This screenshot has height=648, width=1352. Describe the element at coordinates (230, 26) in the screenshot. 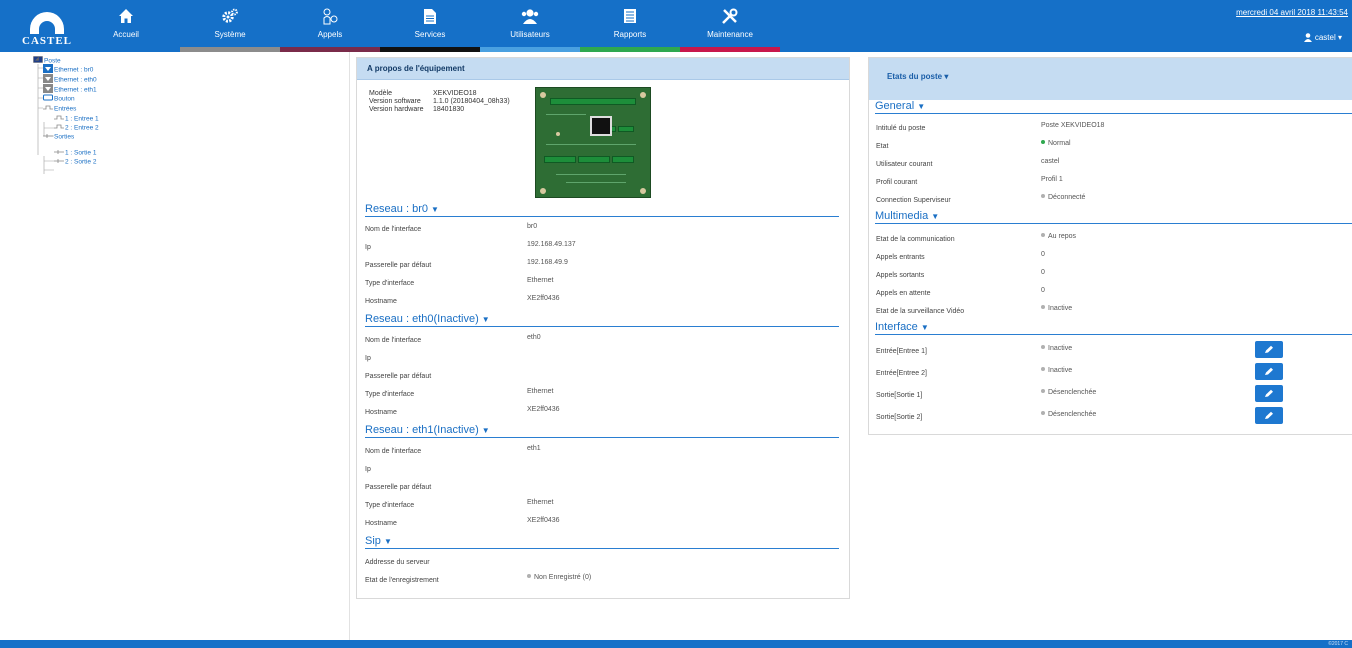

I see `nav-systeme: Système` at that location.